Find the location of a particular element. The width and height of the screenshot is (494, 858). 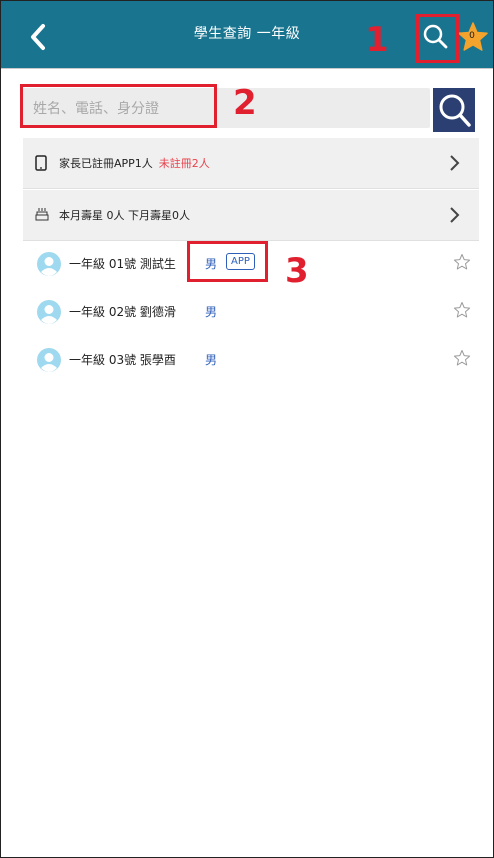

app-registration-text: 家長已註冊APP1人 未註冊2人 is located at coordinates (134, 163).